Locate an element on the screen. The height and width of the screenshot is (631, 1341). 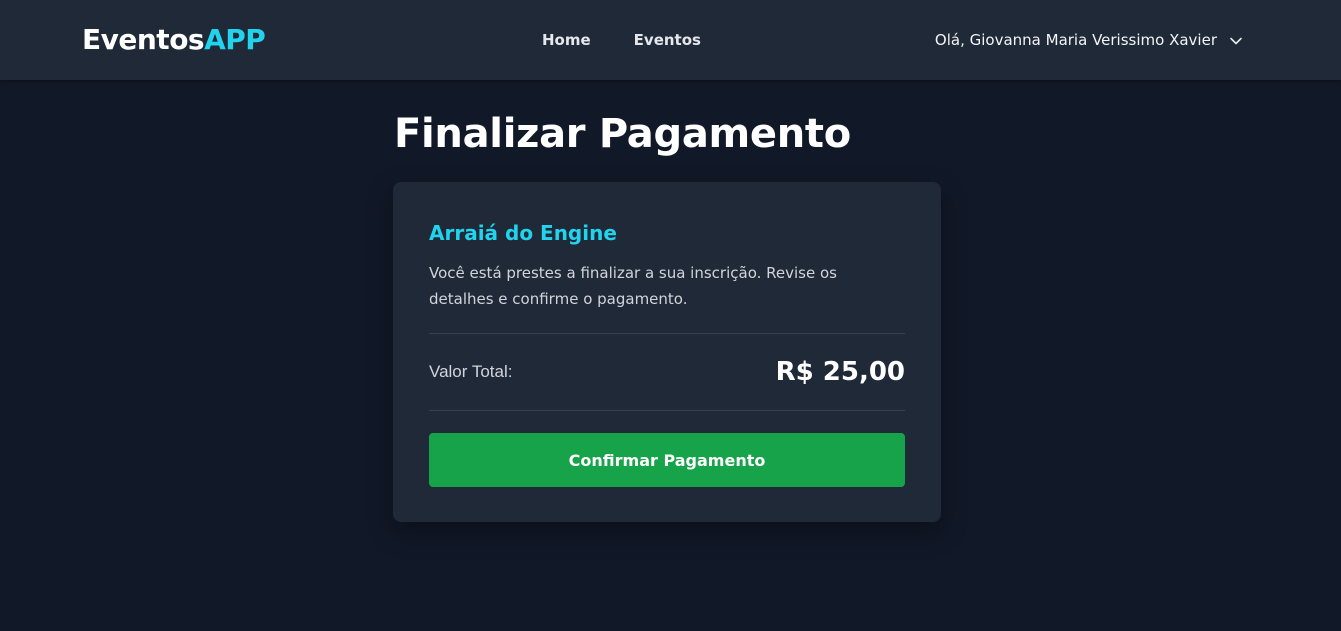
user-menu: Olá, Giovanna Maria Verissimo Xavier is located at coordinates (1089, 40).